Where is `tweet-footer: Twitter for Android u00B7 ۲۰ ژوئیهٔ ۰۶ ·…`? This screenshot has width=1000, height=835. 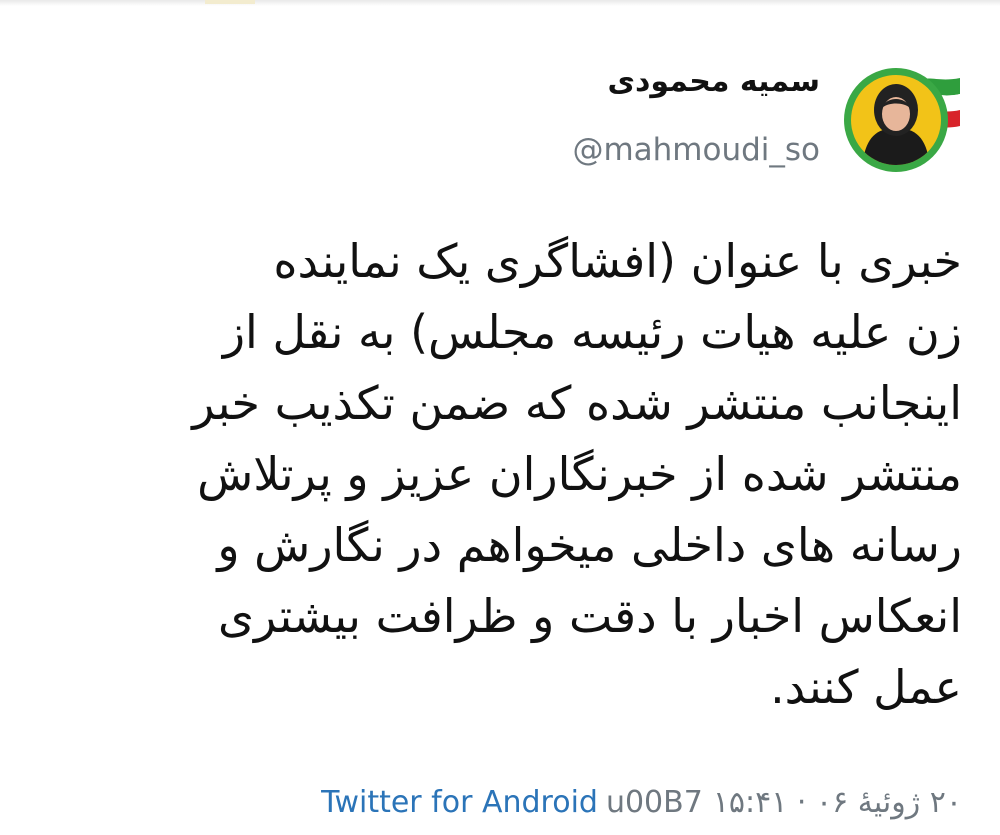 tweet-footer: Twitter for Android u00B7 ۲۰ ژوئیهٔ ۰۶ ·… is located at coordinates (641, 803).